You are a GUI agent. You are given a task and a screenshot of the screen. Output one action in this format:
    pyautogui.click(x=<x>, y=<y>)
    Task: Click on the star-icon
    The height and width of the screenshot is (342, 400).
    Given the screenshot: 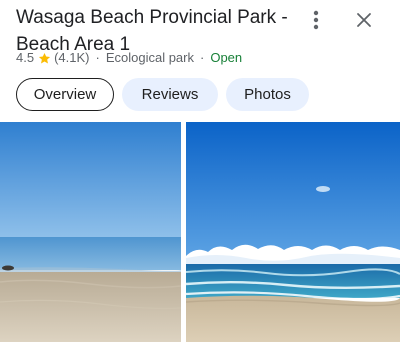 What is the action you would take?
    pyautogui.click(x=44, y=58)
    